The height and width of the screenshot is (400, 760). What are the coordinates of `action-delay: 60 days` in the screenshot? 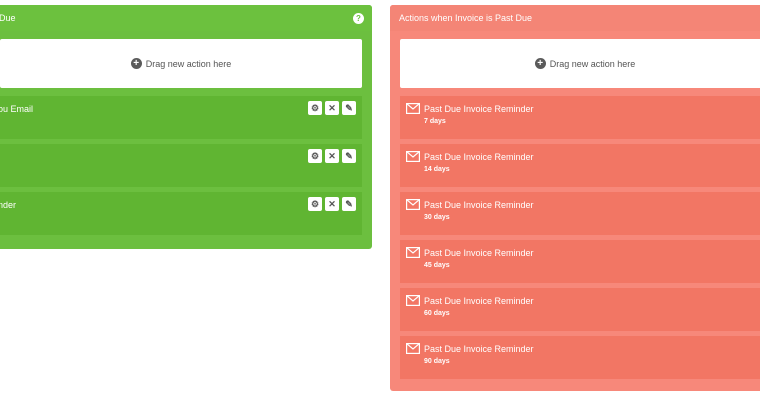 It's located at (437, 313).